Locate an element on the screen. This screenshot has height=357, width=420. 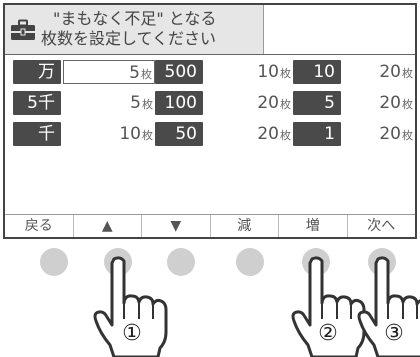
cash-box-icon is located at coordinates (23, 29).